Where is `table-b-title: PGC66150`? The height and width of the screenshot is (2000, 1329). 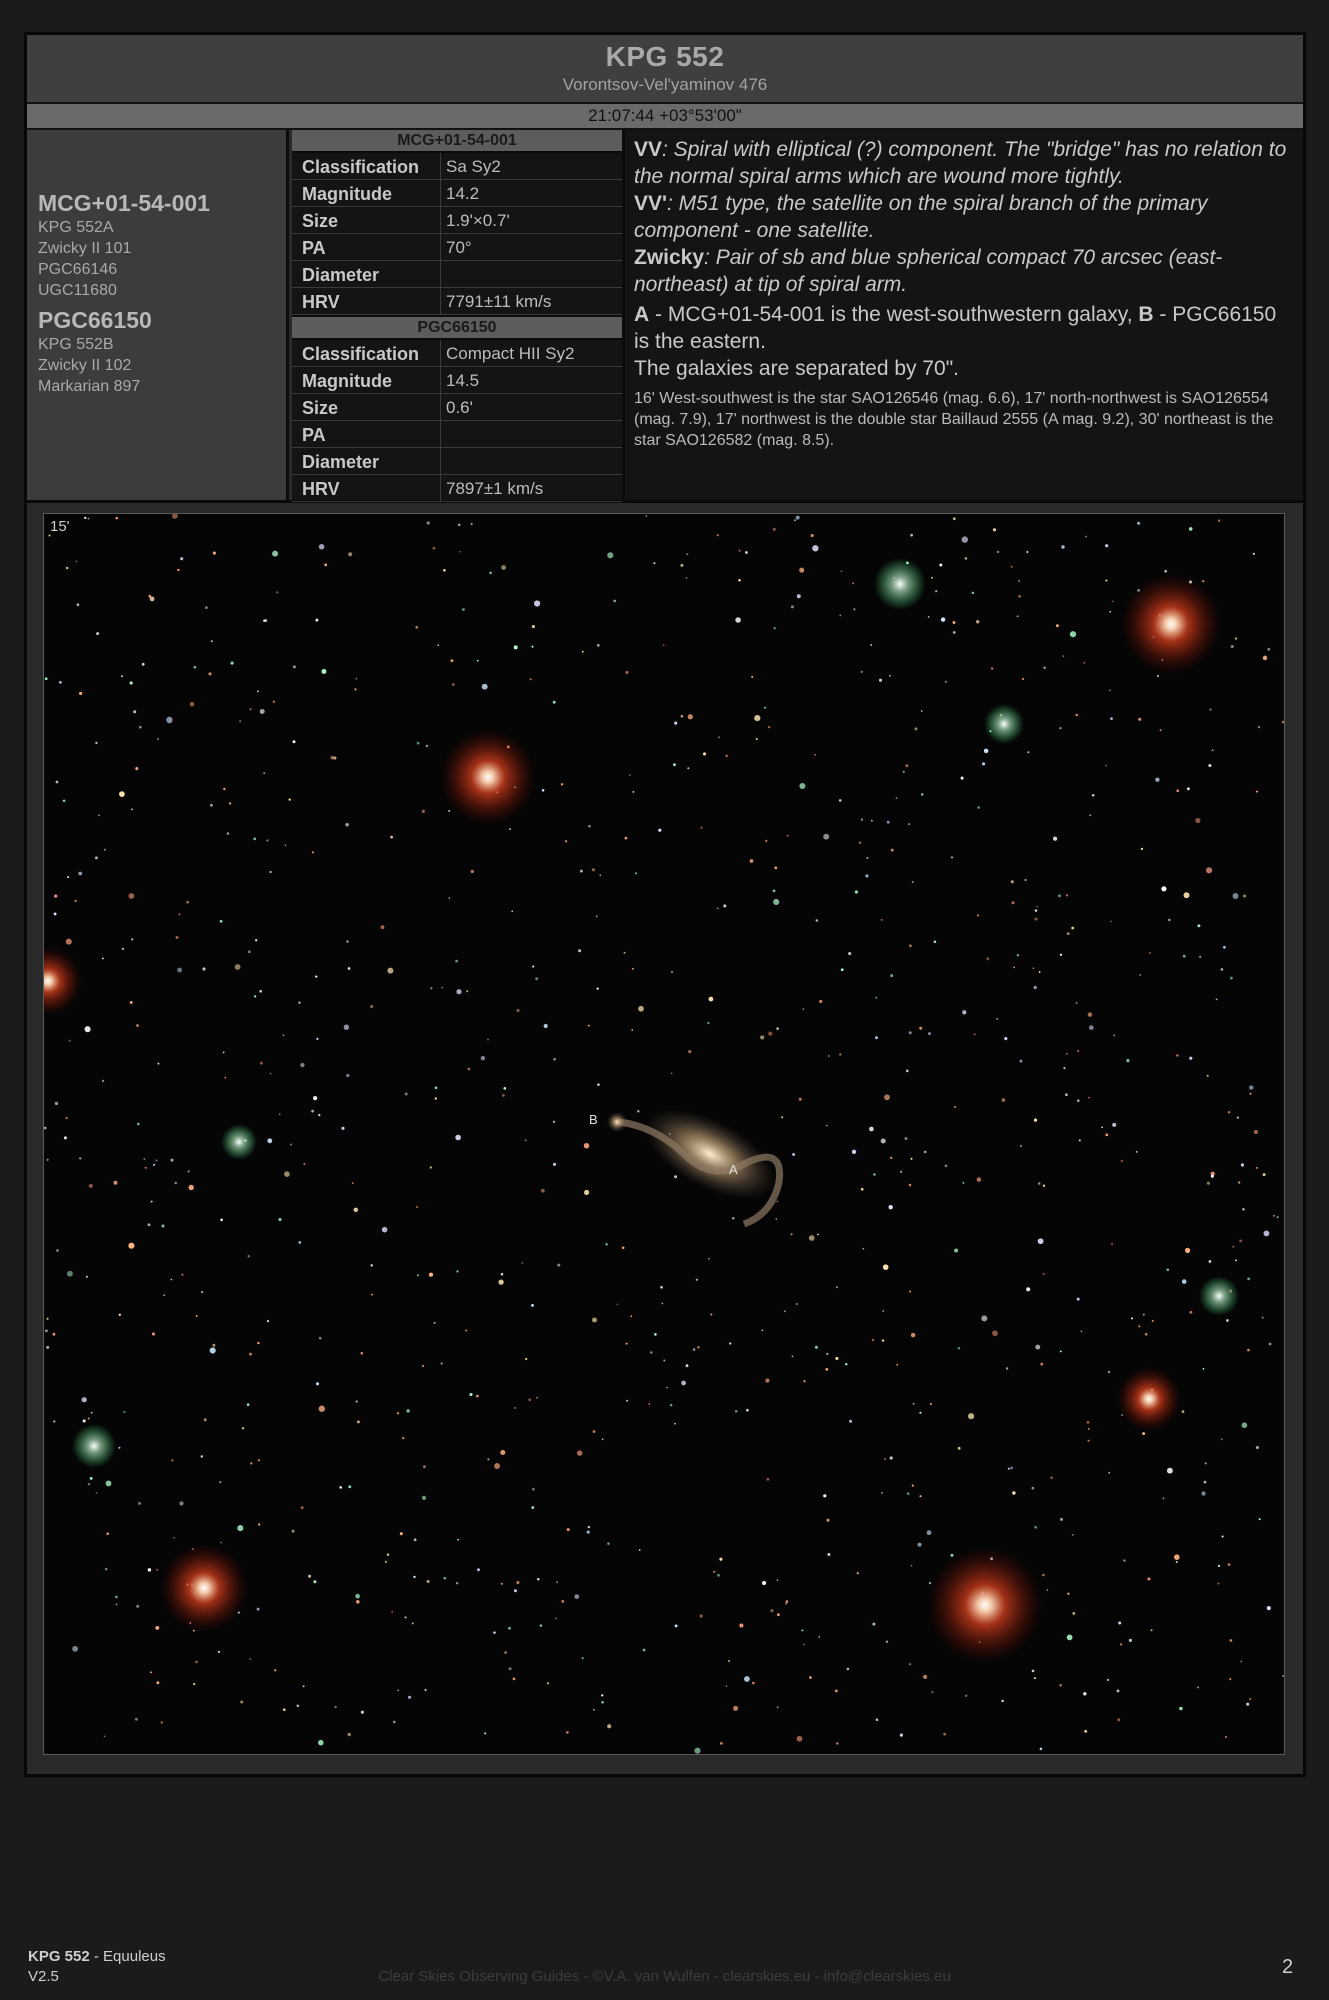 table-b-title: PGC66150 is located at coordinates (457, 327).